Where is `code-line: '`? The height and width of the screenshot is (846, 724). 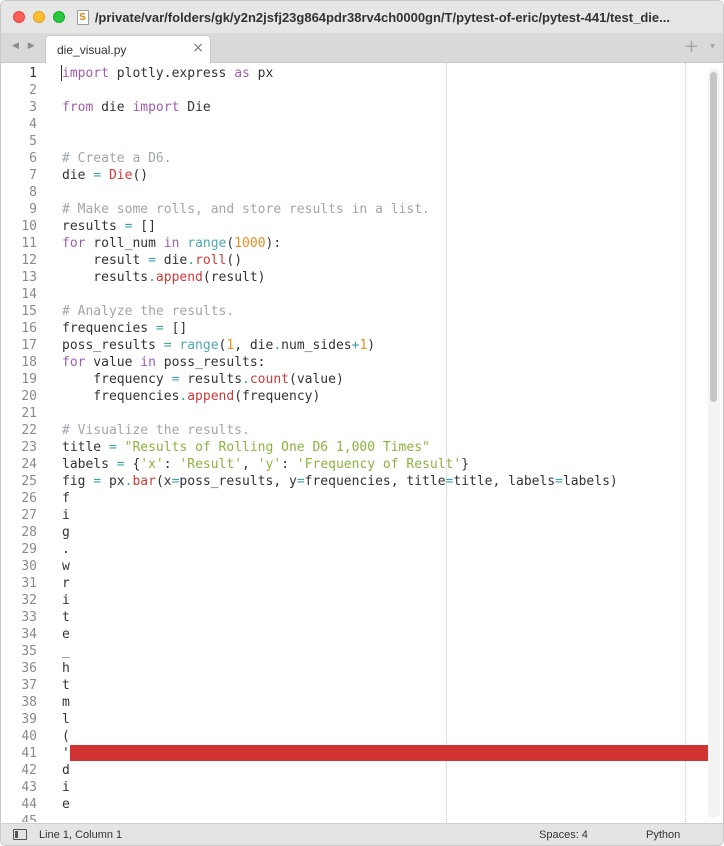 code-line: ' is located at coordinates (66, 753).